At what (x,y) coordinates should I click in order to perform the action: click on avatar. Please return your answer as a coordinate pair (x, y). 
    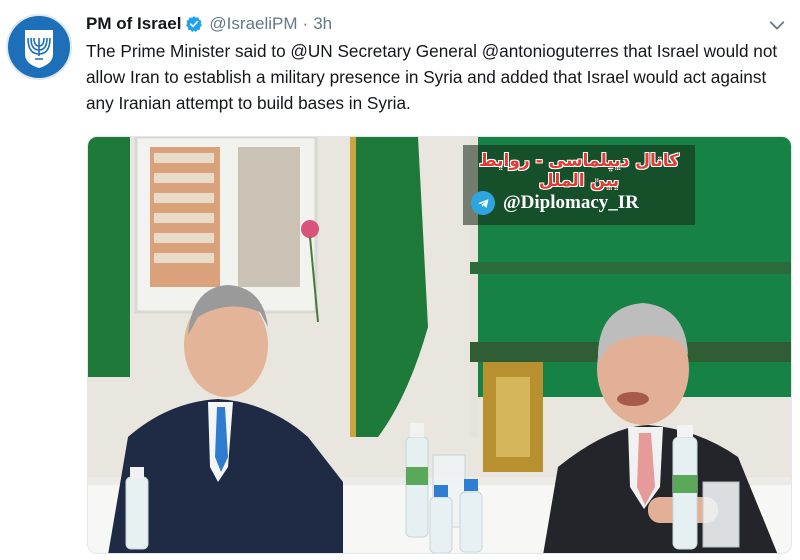
    Looking at the image, I should click on (39, 47).